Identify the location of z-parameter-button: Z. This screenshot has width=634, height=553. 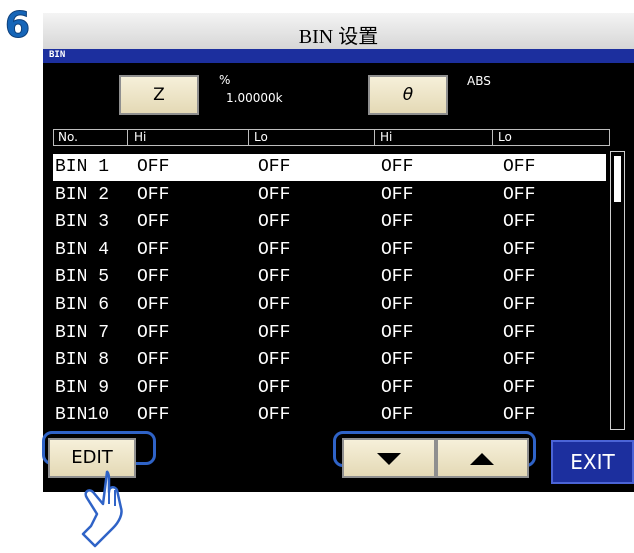
(159, 95).